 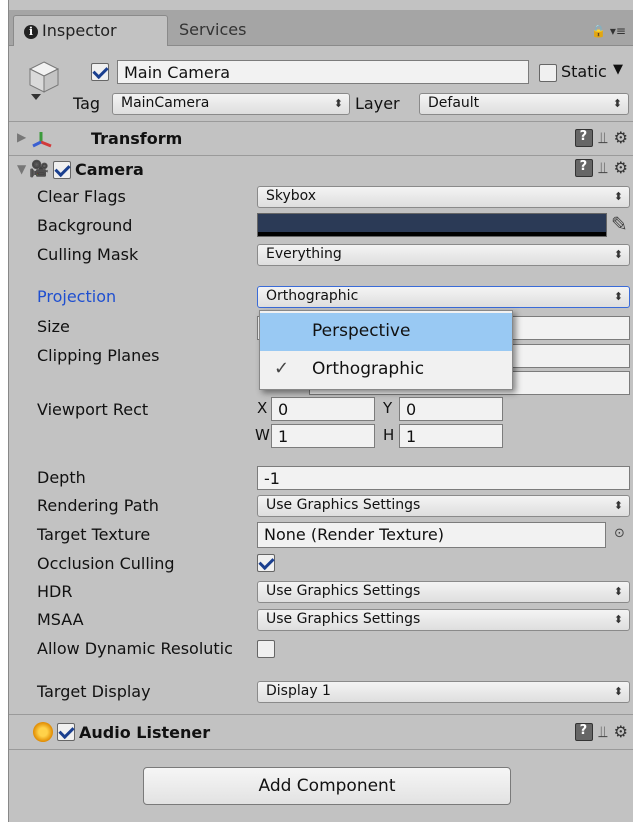 I want to click on target-texture-field: None (Render Texture), so click(x=431, y=535).